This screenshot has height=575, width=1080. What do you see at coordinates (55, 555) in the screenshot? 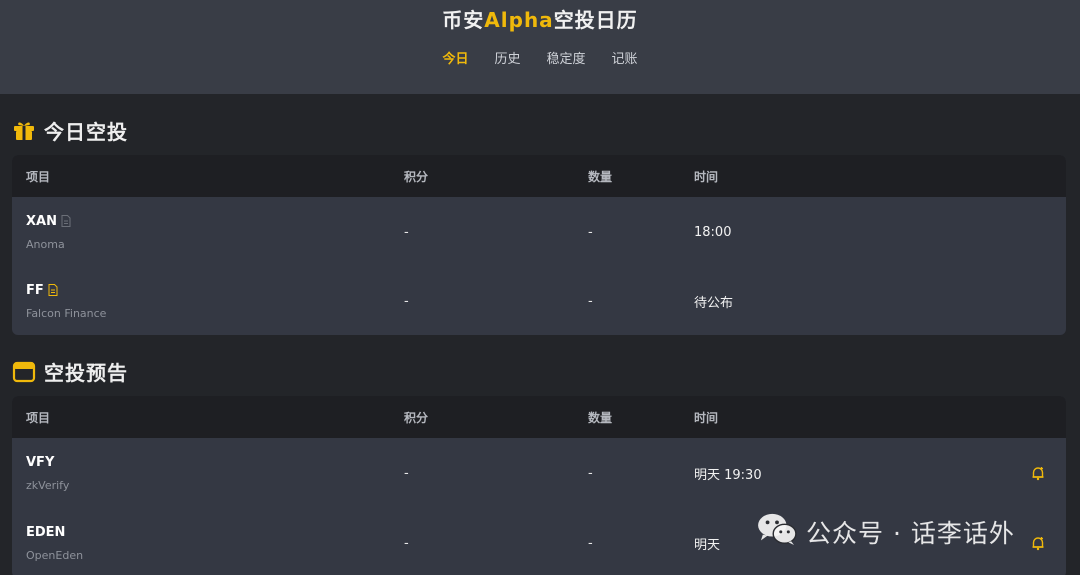
I see `token-name: OpenEden` at bounding box center [55, 555].